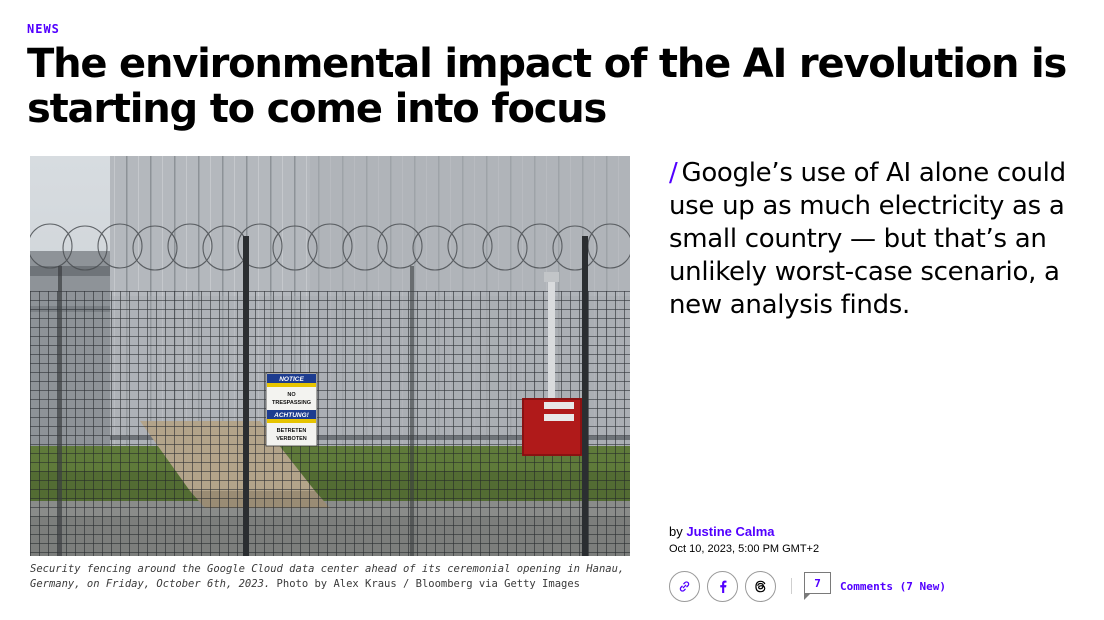  What do you see at coordinates (291, 395) in the screenshot?
I see `sign-line2: NO` at bounding box center [291, 395].